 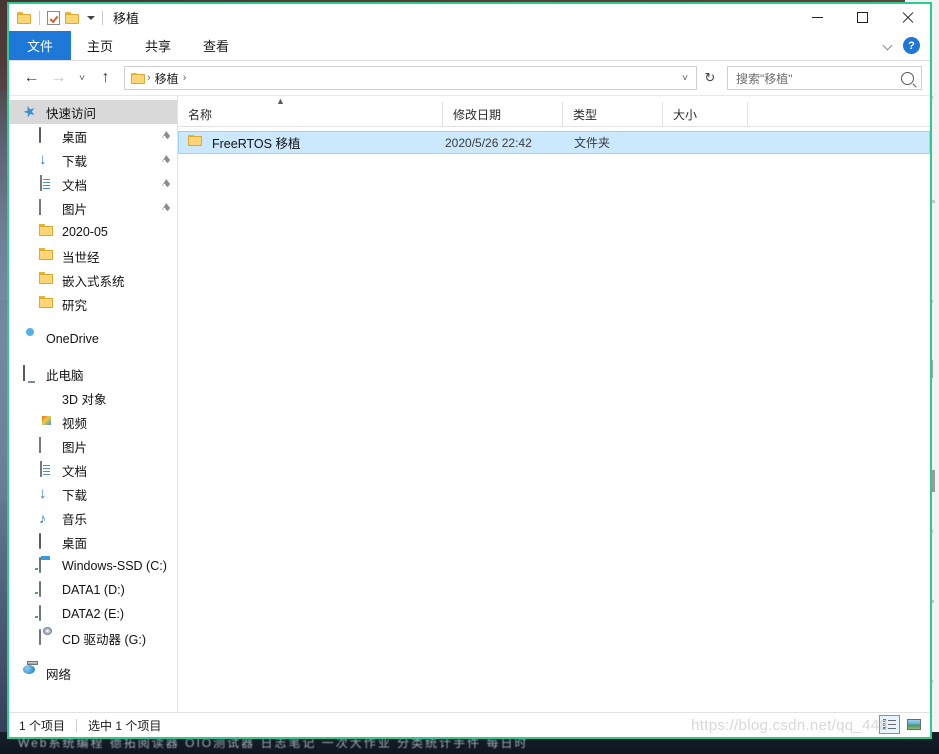 What do you see at coordinates (554, 142) in the screenshot?
I see `table-row: FreeRTOS 移植 2020/5/26 22:42 文件夹` at bounding box center [554, 142].